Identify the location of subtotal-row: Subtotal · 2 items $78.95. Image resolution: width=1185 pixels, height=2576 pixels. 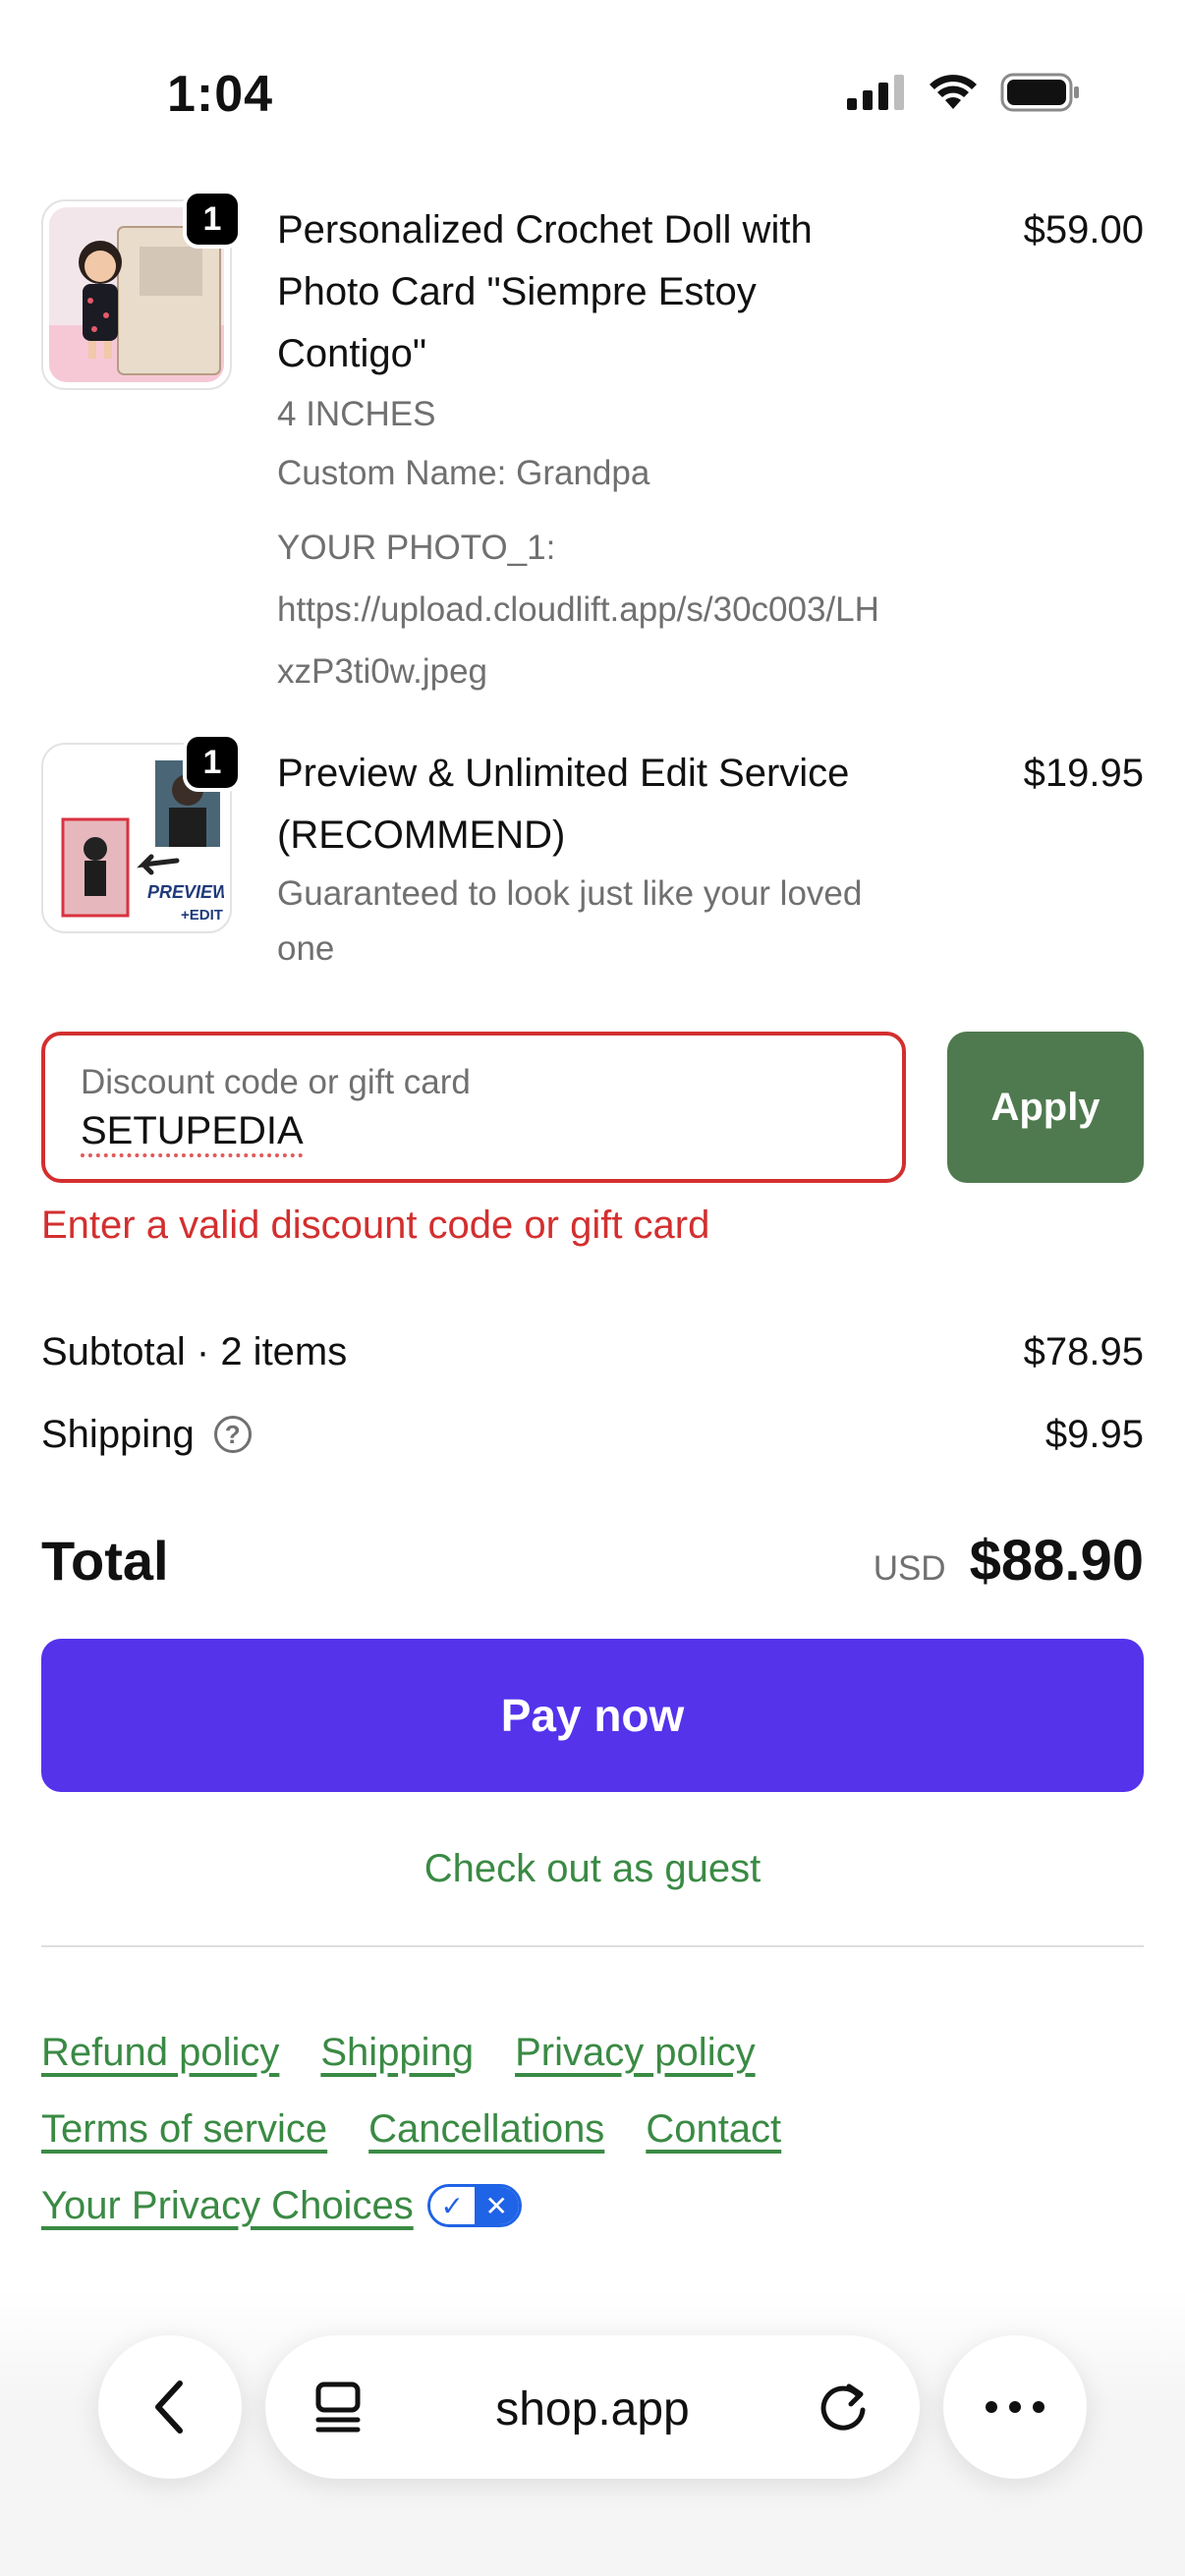
(592, 1351).